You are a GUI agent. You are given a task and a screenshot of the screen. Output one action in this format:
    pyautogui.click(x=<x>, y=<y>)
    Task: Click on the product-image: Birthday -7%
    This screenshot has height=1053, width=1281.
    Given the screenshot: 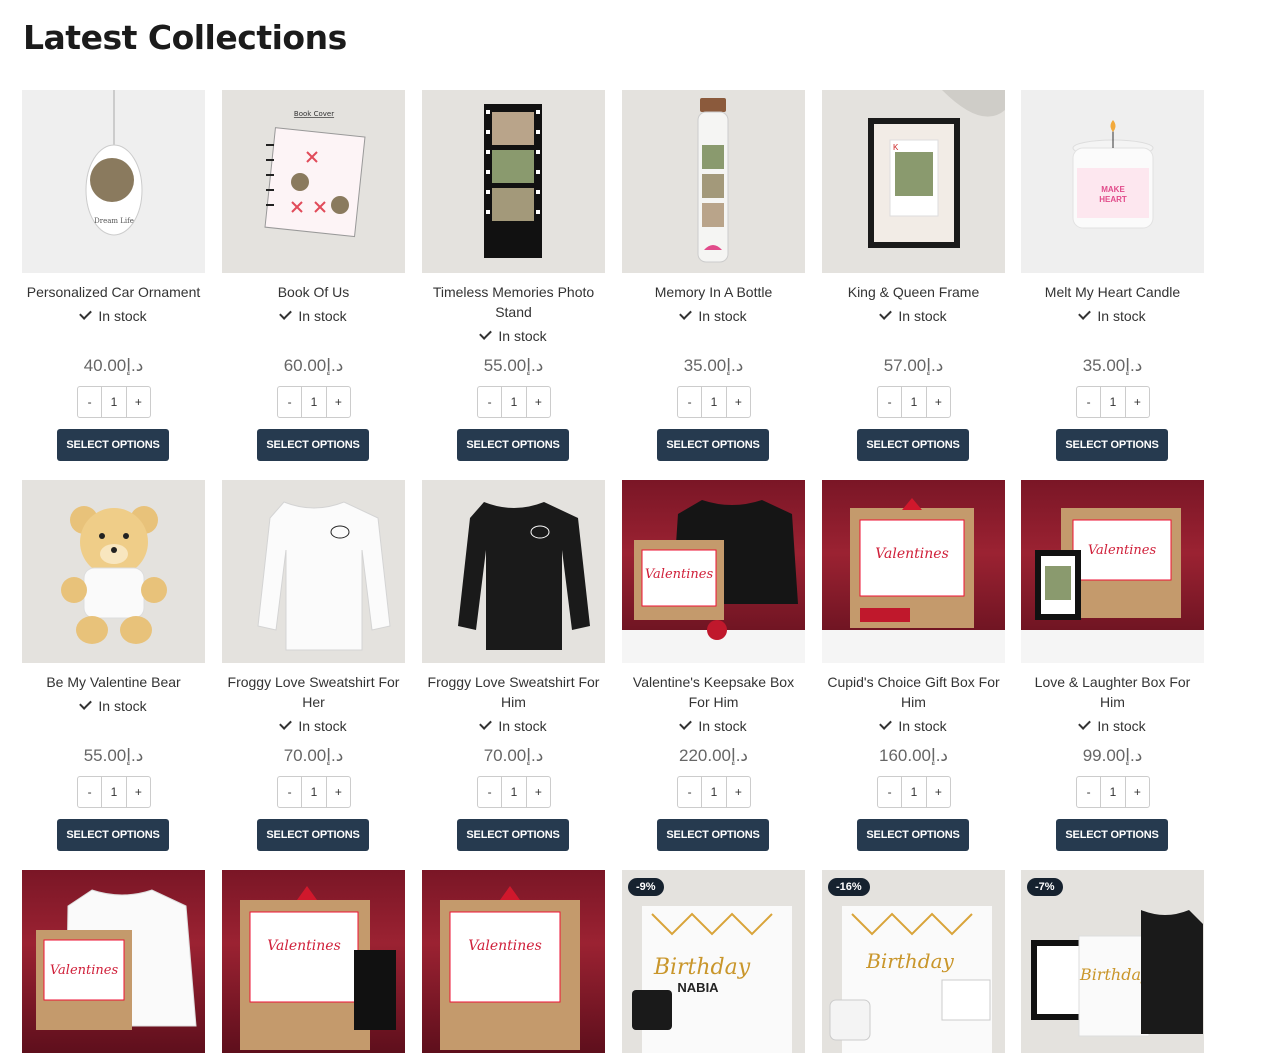 What is the action you would take?
    pyautogui.click(x=1112, y=961)
    